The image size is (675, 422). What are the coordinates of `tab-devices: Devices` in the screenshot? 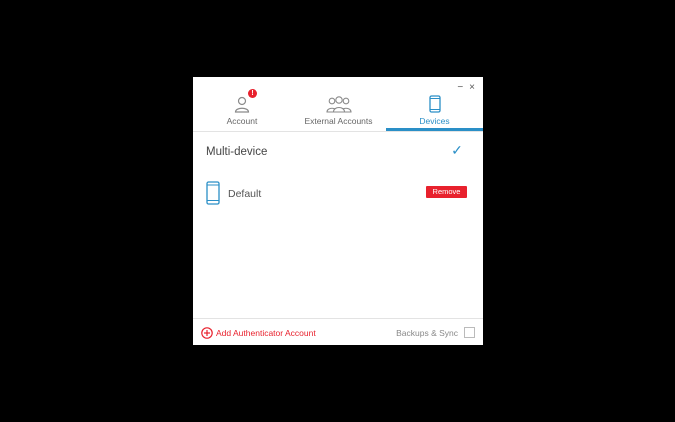 It's located at (434, 104).